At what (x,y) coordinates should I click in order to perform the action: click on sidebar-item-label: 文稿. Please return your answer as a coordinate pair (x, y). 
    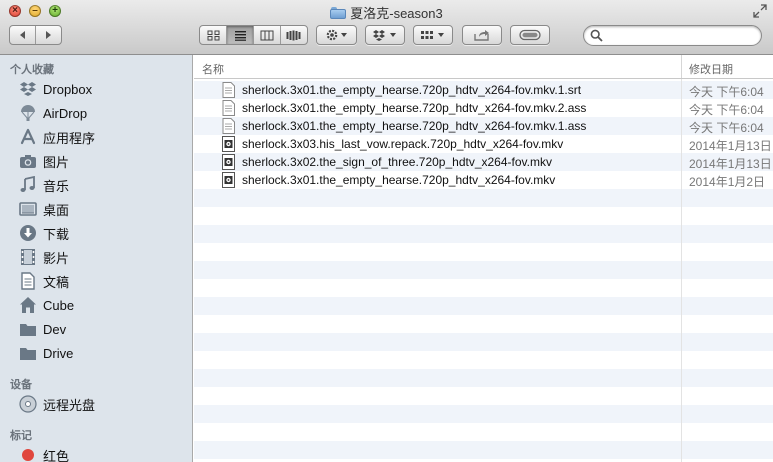
    Looking at the image, I should click on (56, 282).